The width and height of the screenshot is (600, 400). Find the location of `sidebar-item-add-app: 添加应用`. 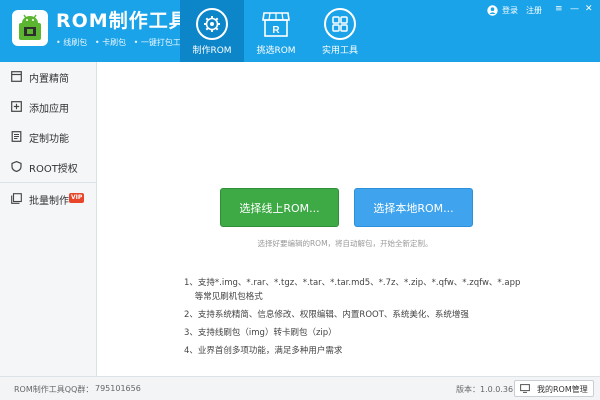

sidebar-item-add-app: 添加应用 is located at coordinates (48, 107).